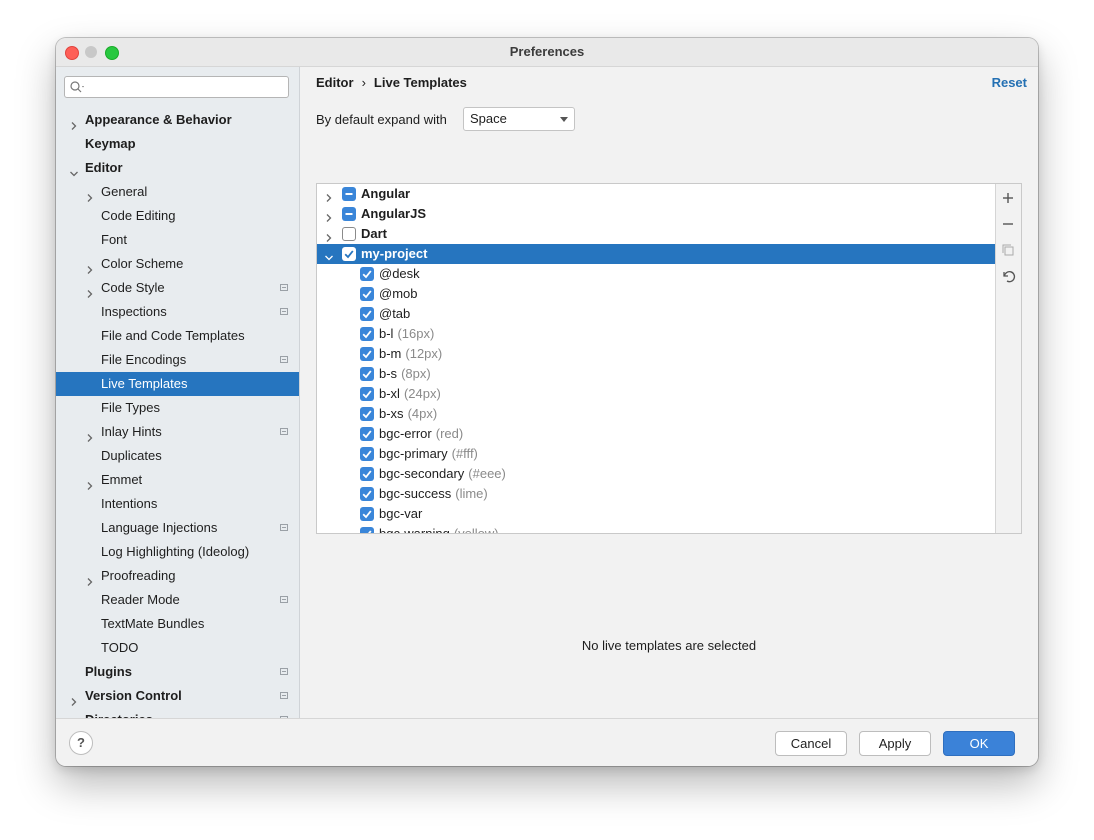 Image resolution: width=1094 pixels, height=840 pixels. I want to click on expand-with-select: Space, so click(519, 119).